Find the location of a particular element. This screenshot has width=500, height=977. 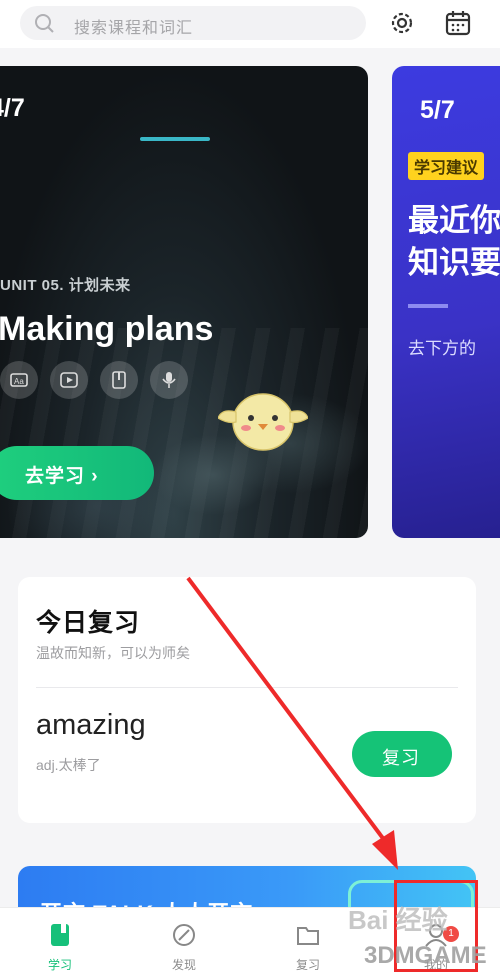

top-bar: 搜索课程和词汇 is located at coordinates (250, 24).